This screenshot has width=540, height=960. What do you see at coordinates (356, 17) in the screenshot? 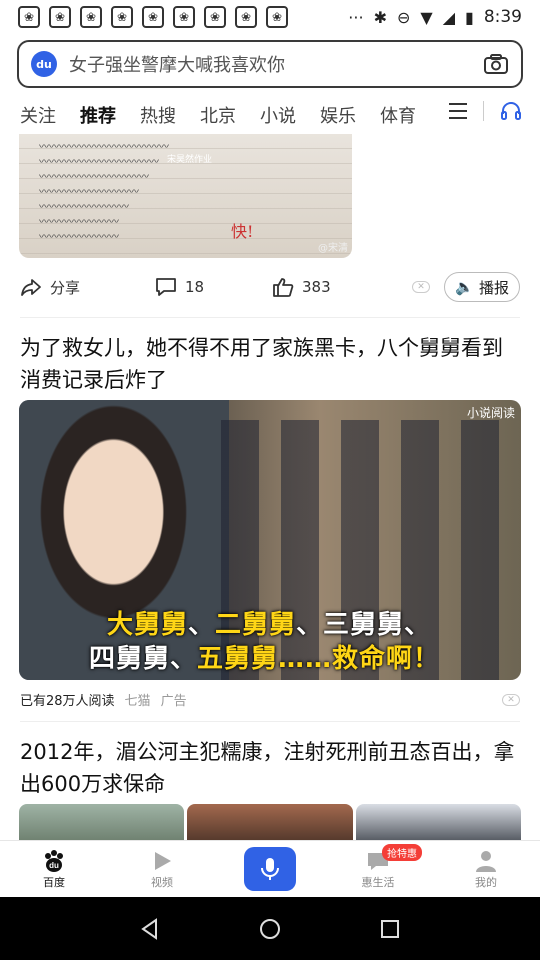
I see `more-dots: ···` at bounding box center [356, 17].